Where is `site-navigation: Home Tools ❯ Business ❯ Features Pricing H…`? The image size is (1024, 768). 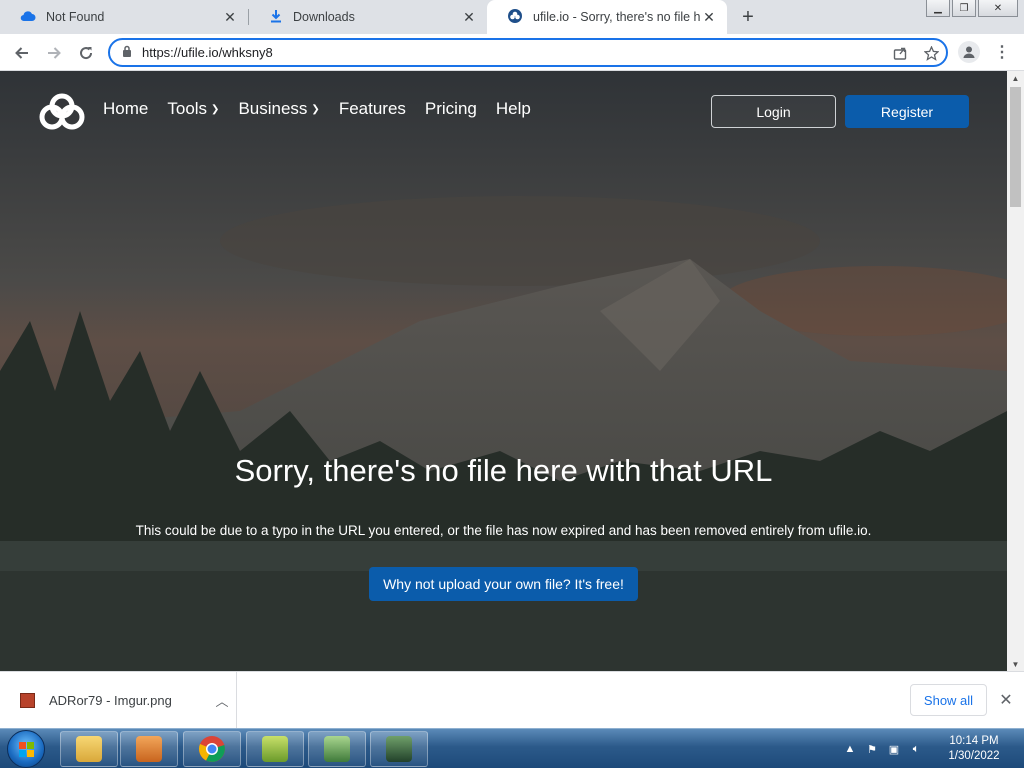
site-navigation: Home Tools ❯ Business ❯ Features Pricing H… is located at coordinates (503, 111).